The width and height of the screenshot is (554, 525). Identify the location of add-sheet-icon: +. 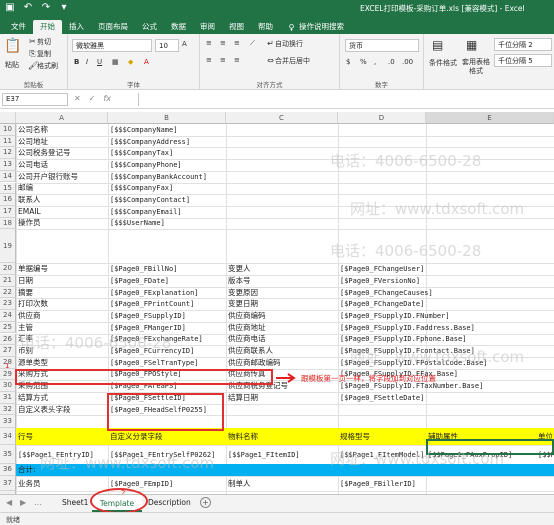
(205, 502).